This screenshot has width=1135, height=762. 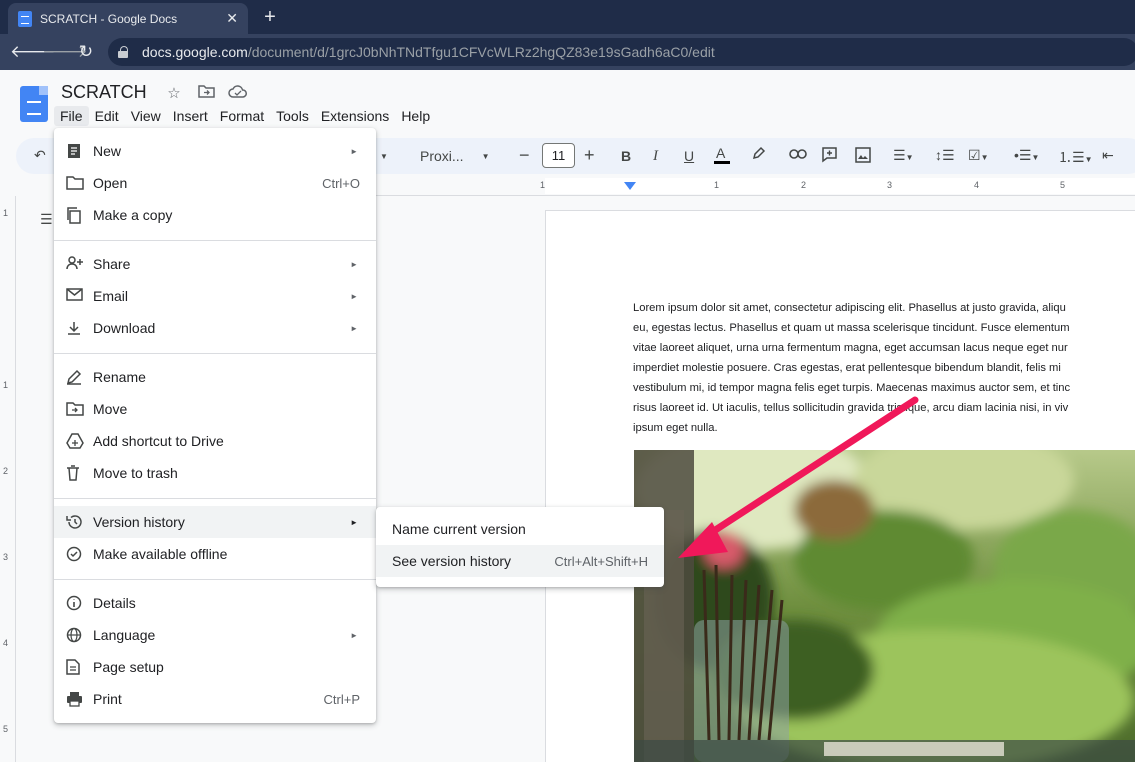 I want to click on vertical-ruler: 1 1 2 3 4 5, so click(x=8, y=479).